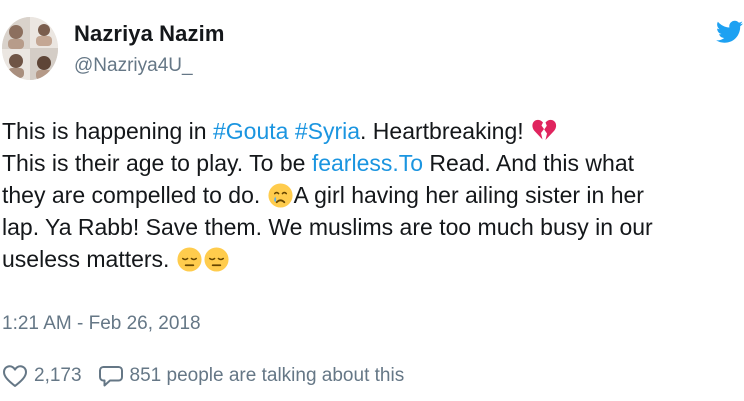  I want to click on avatar, so click(30, 48).